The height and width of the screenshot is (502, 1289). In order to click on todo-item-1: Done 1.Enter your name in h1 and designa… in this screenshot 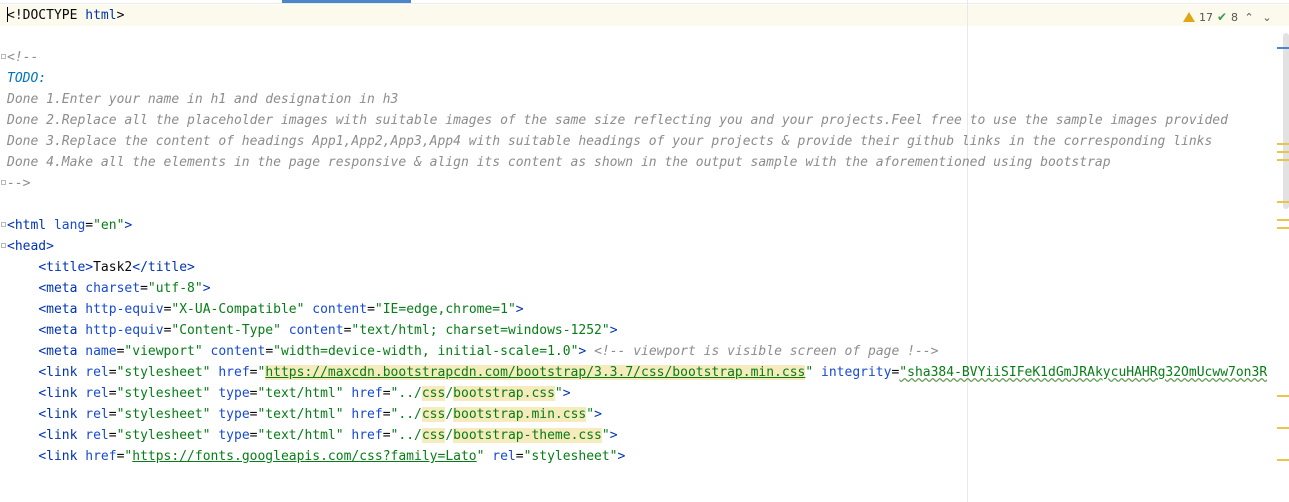, I will do `click(203, 99)`.